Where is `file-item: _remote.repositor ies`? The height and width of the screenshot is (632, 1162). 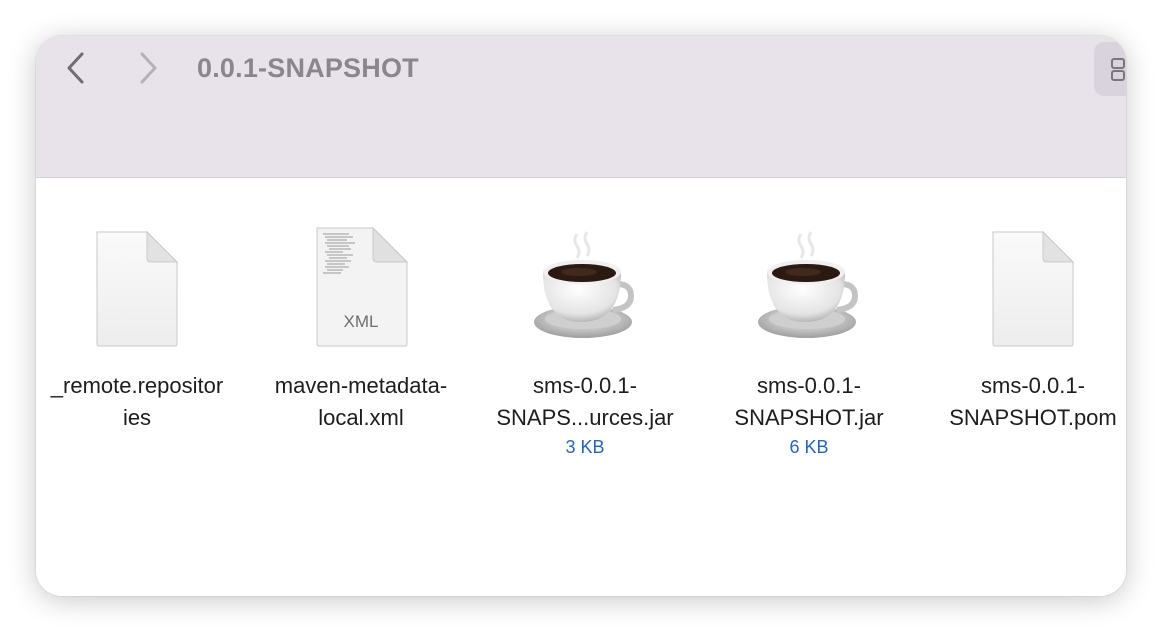
file-item: _remote.repositor ies is located at coordinates (141, 330).